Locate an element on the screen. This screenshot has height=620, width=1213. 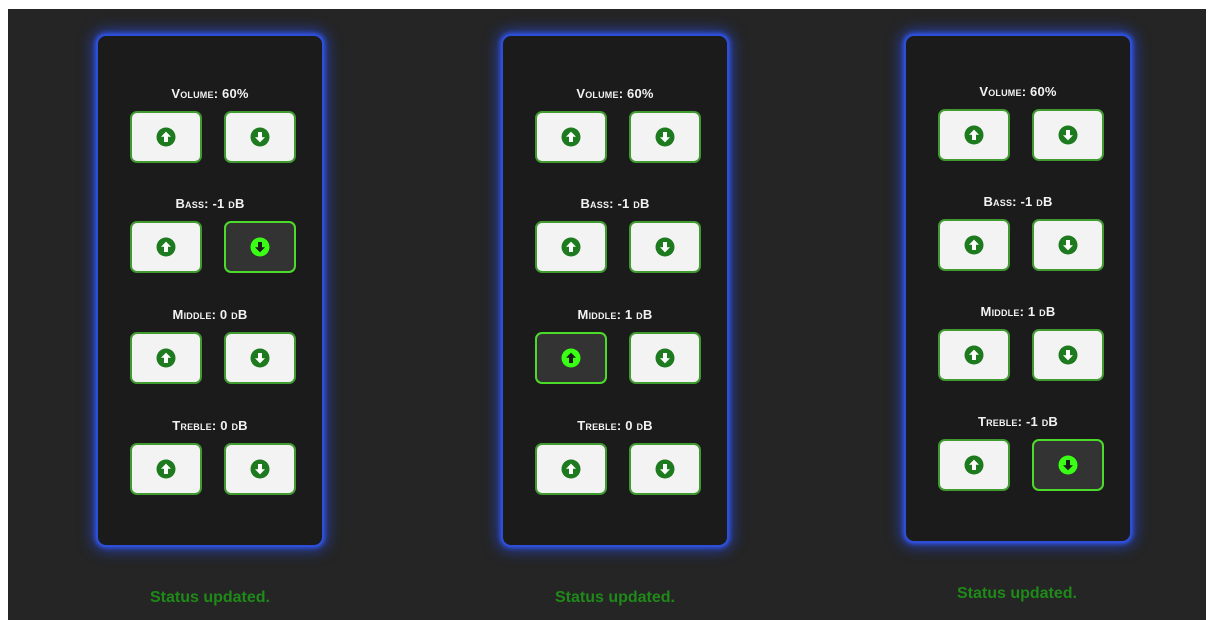
middle-label: Middle: 0 dB is located at coordinates (210, 314).